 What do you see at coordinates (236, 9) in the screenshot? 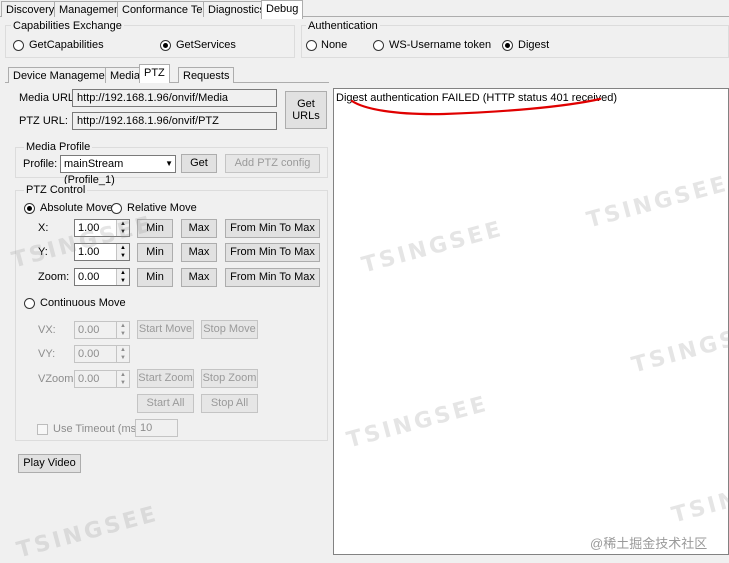
I see `tab-diagnostics: Diagnostics` at bounding box center [236, 9].